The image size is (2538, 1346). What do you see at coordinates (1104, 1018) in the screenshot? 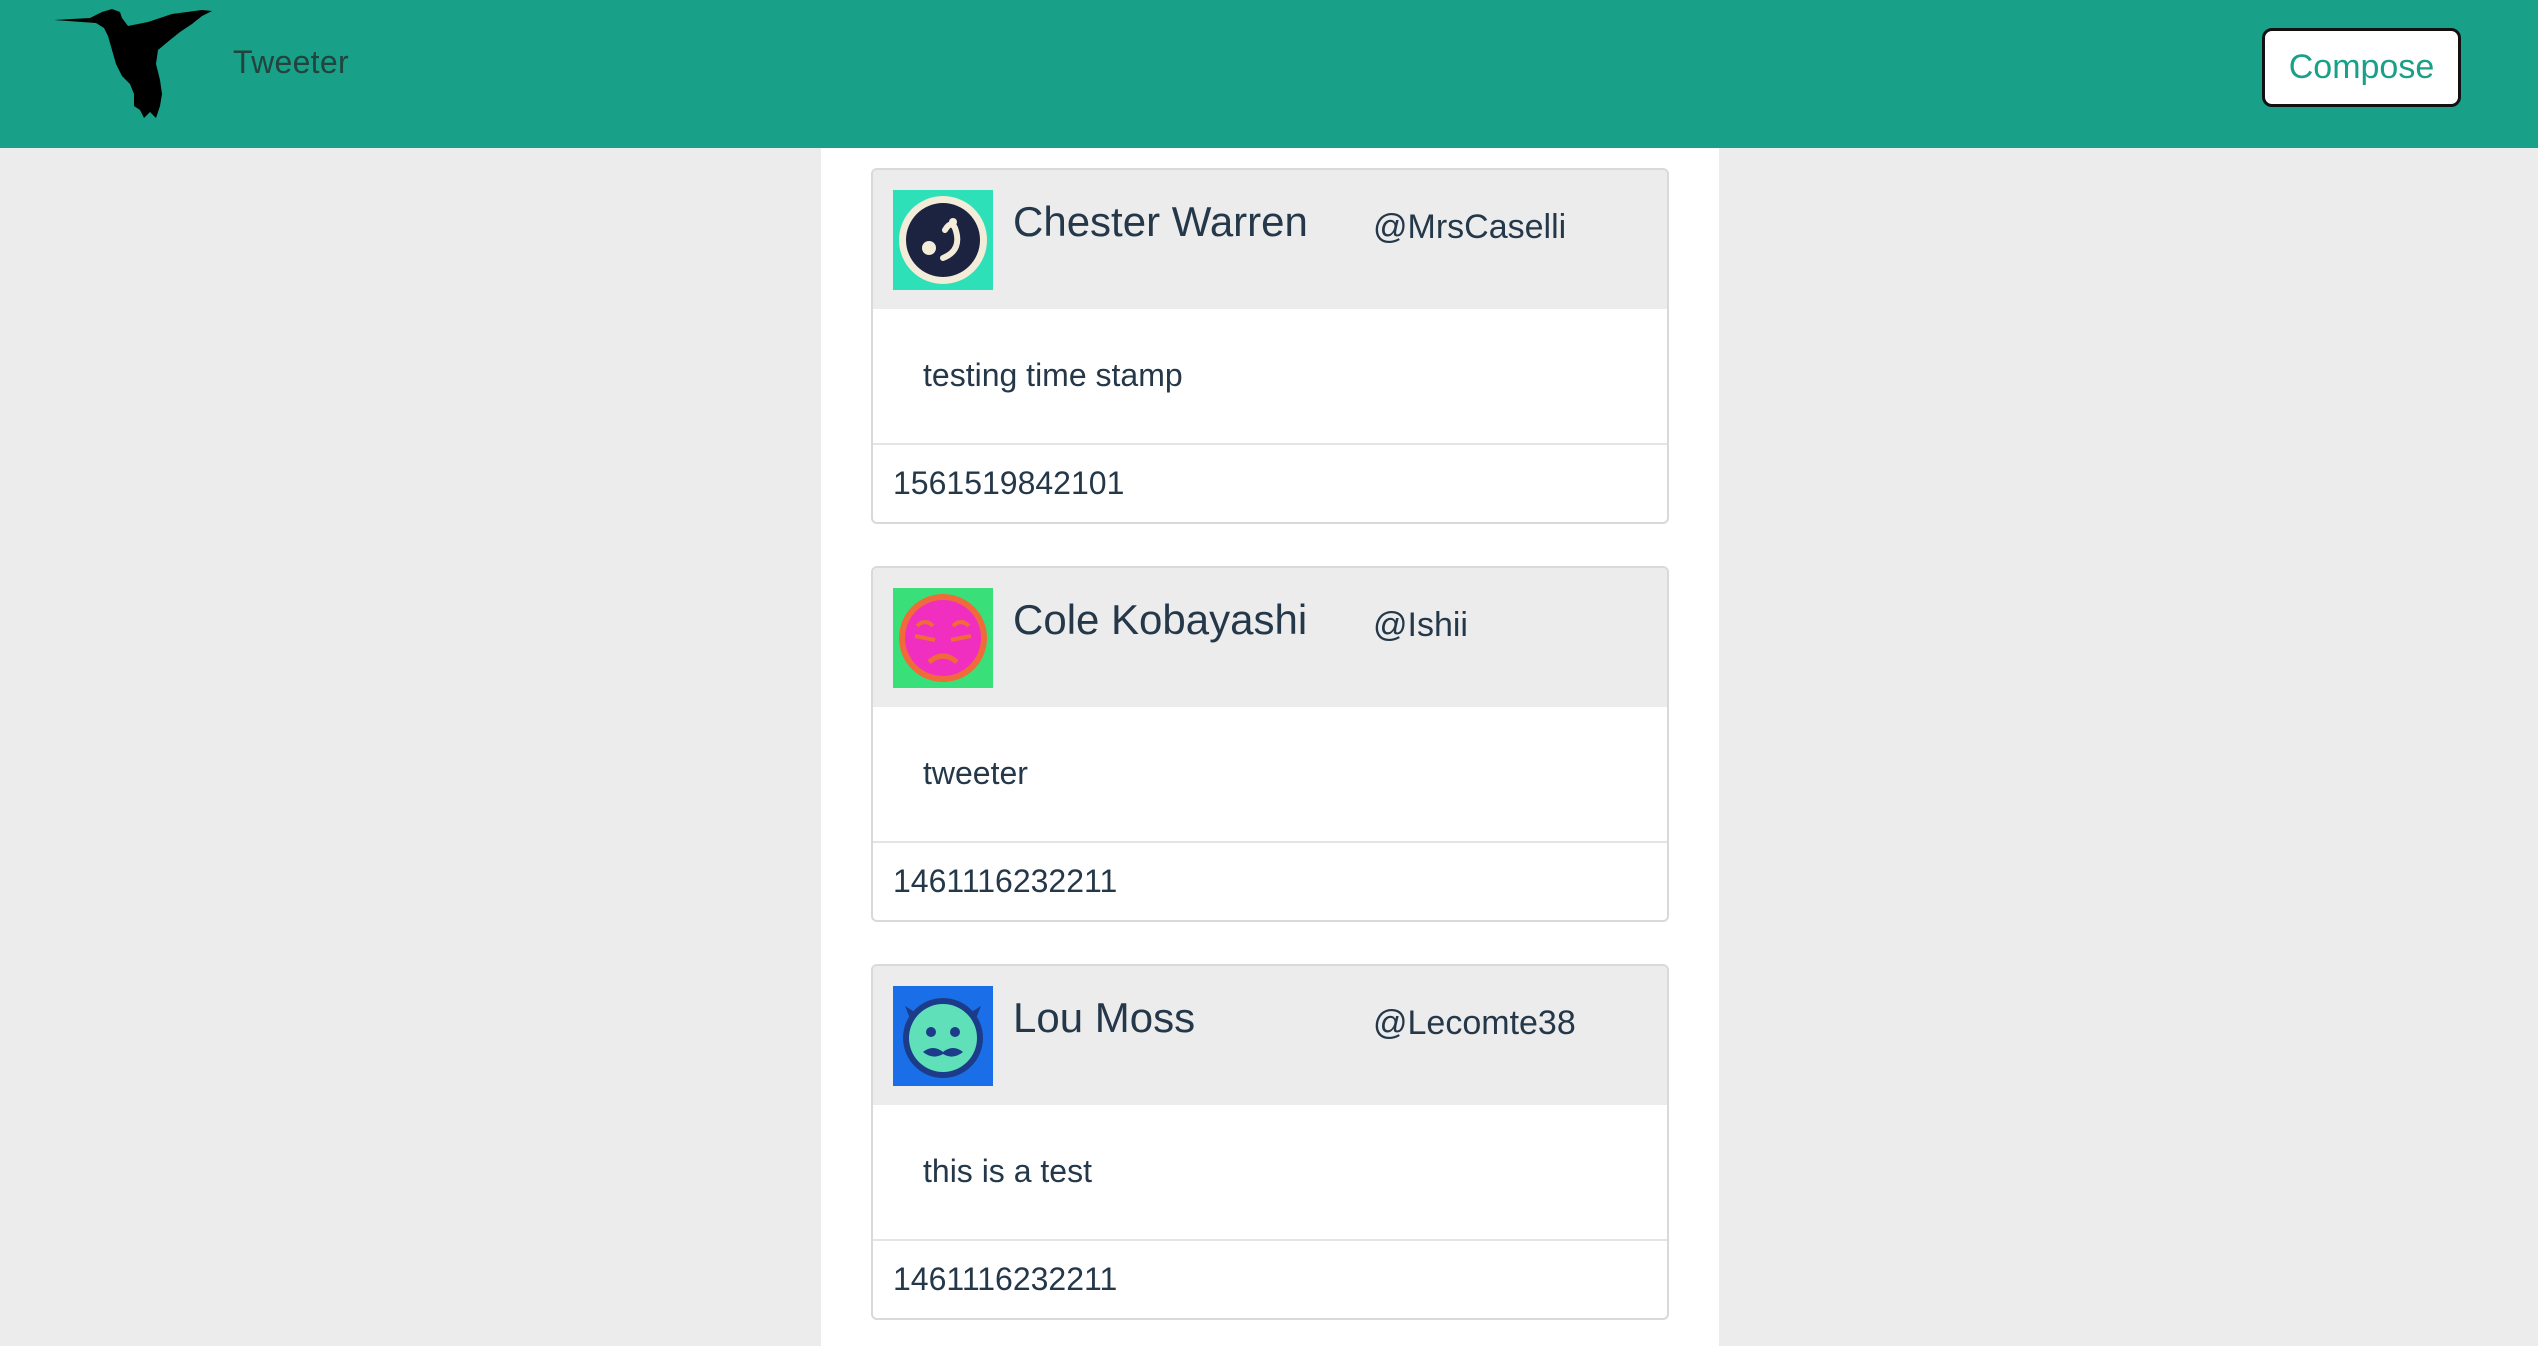
I see `tweet-author-name: Lou Moss` at bounding box center [1104, 1018].